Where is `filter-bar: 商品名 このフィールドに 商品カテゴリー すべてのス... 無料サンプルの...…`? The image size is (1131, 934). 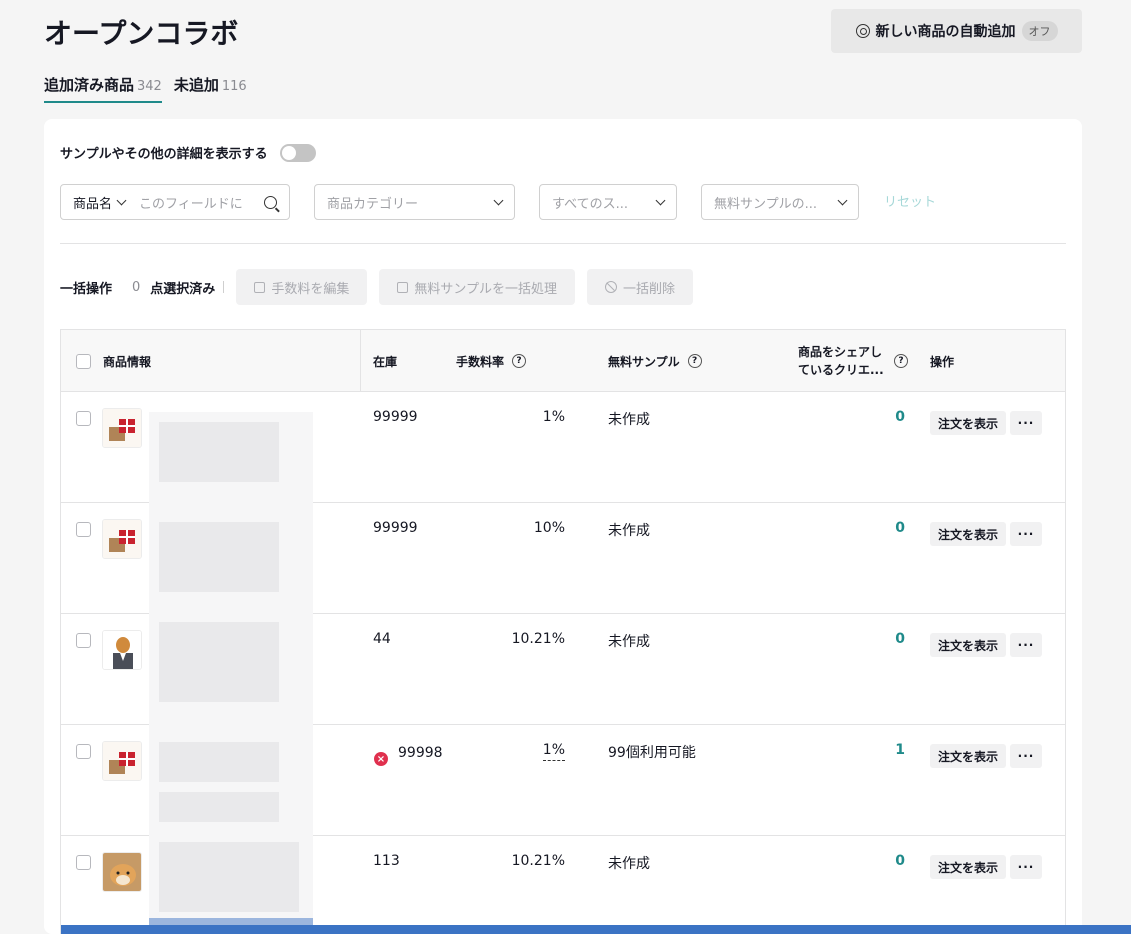 filter-bar: 商品名 このフィールドに 商品カテゴリー すべてのス... 無料サンプルの...… is located at coordinates (563, 202).